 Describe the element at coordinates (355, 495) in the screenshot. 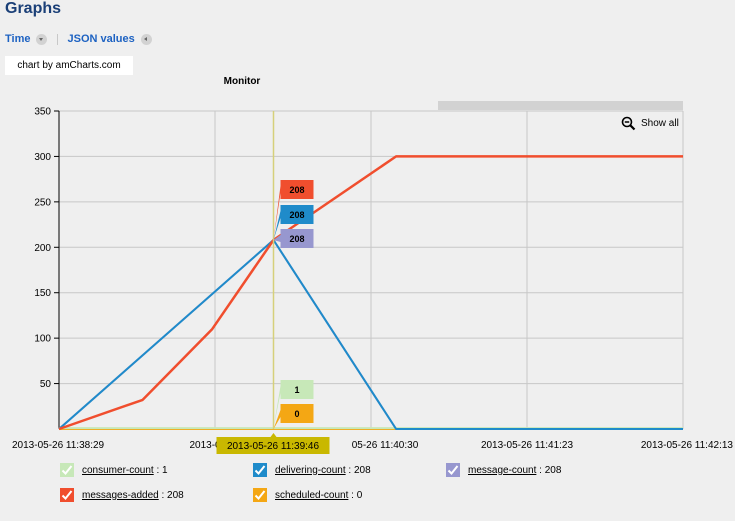

I see `legend-value: : 0` at that location.